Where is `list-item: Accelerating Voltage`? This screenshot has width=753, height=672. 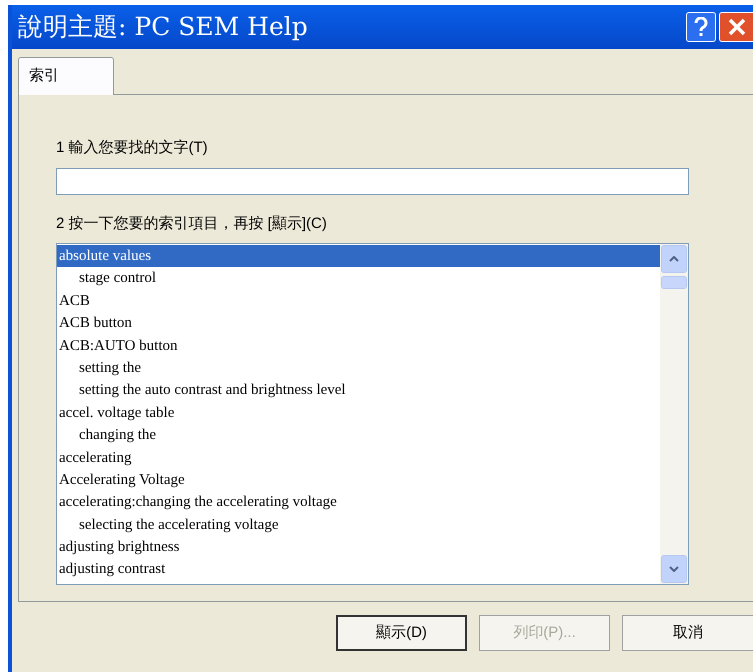 list-item: Accelerating Voltage is located at coordinates (358, 480).